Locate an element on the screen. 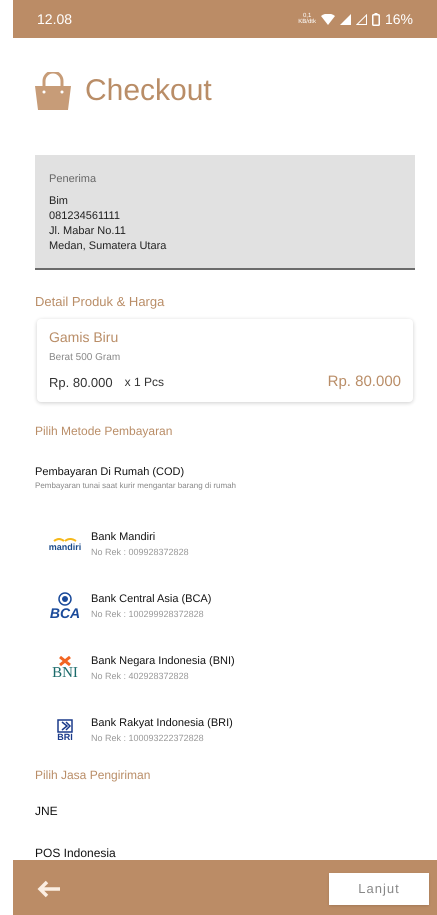 The image size is (437, 915). payment-option: Pembayaran Di Rumah (COD) Pembayaran tunai saat kurir mengantar barang di rumah is located at coordinates (225, 478).